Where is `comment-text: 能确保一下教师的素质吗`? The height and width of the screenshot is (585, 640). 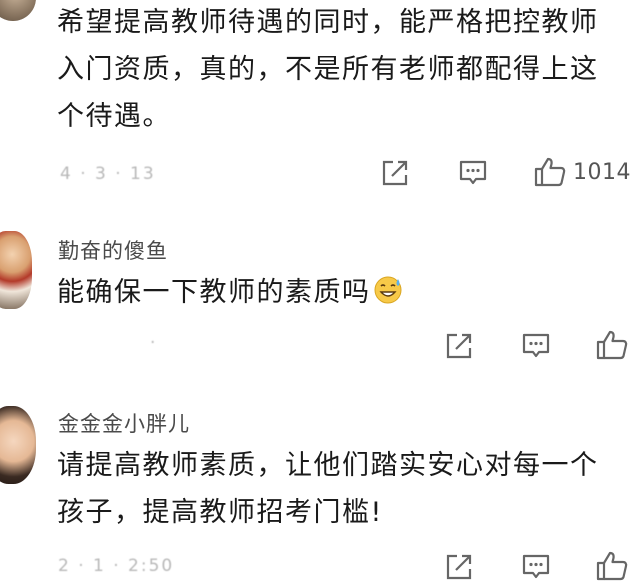
comment-text: 能确保一下教师的素质吗 is located at coordinates (230, 294).